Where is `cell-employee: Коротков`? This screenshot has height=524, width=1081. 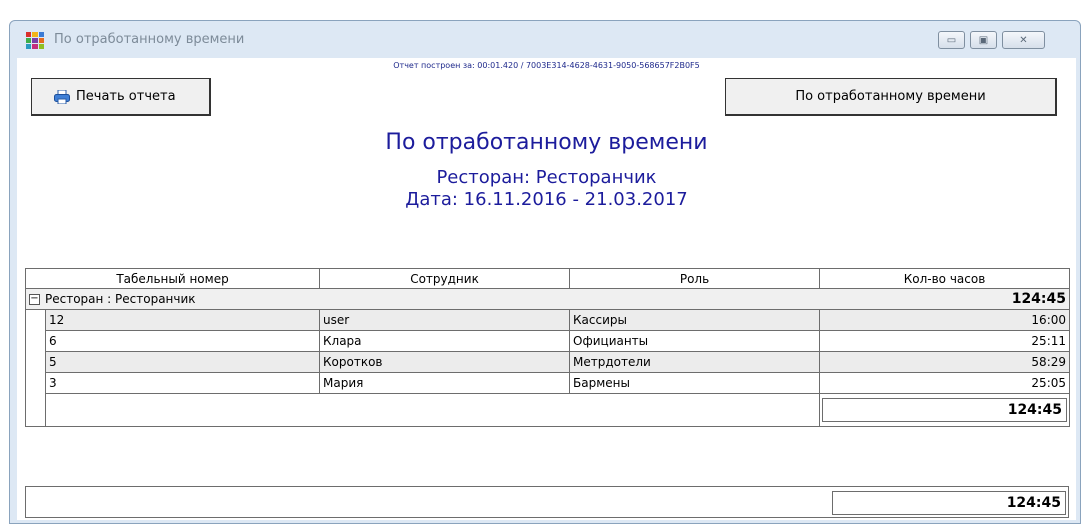
cell-employee: Коротков is located at coordinates (445, 362).